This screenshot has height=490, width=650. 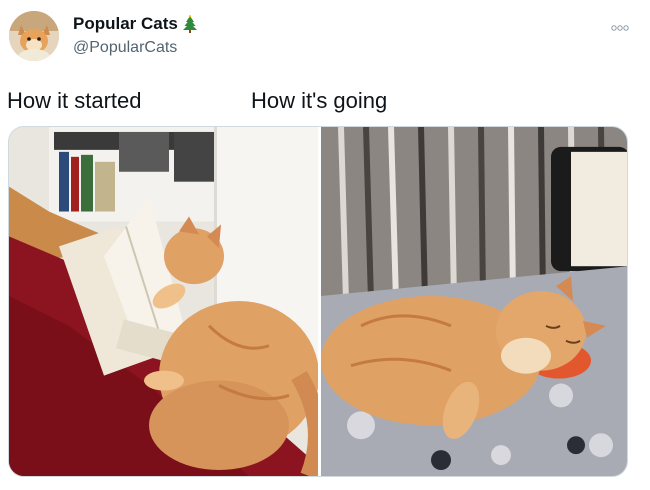 What do you see at coordinates (319, 100) in the screenshot?
I see `caption-how-its-going: How it's going` at bounding box center [319, 100].